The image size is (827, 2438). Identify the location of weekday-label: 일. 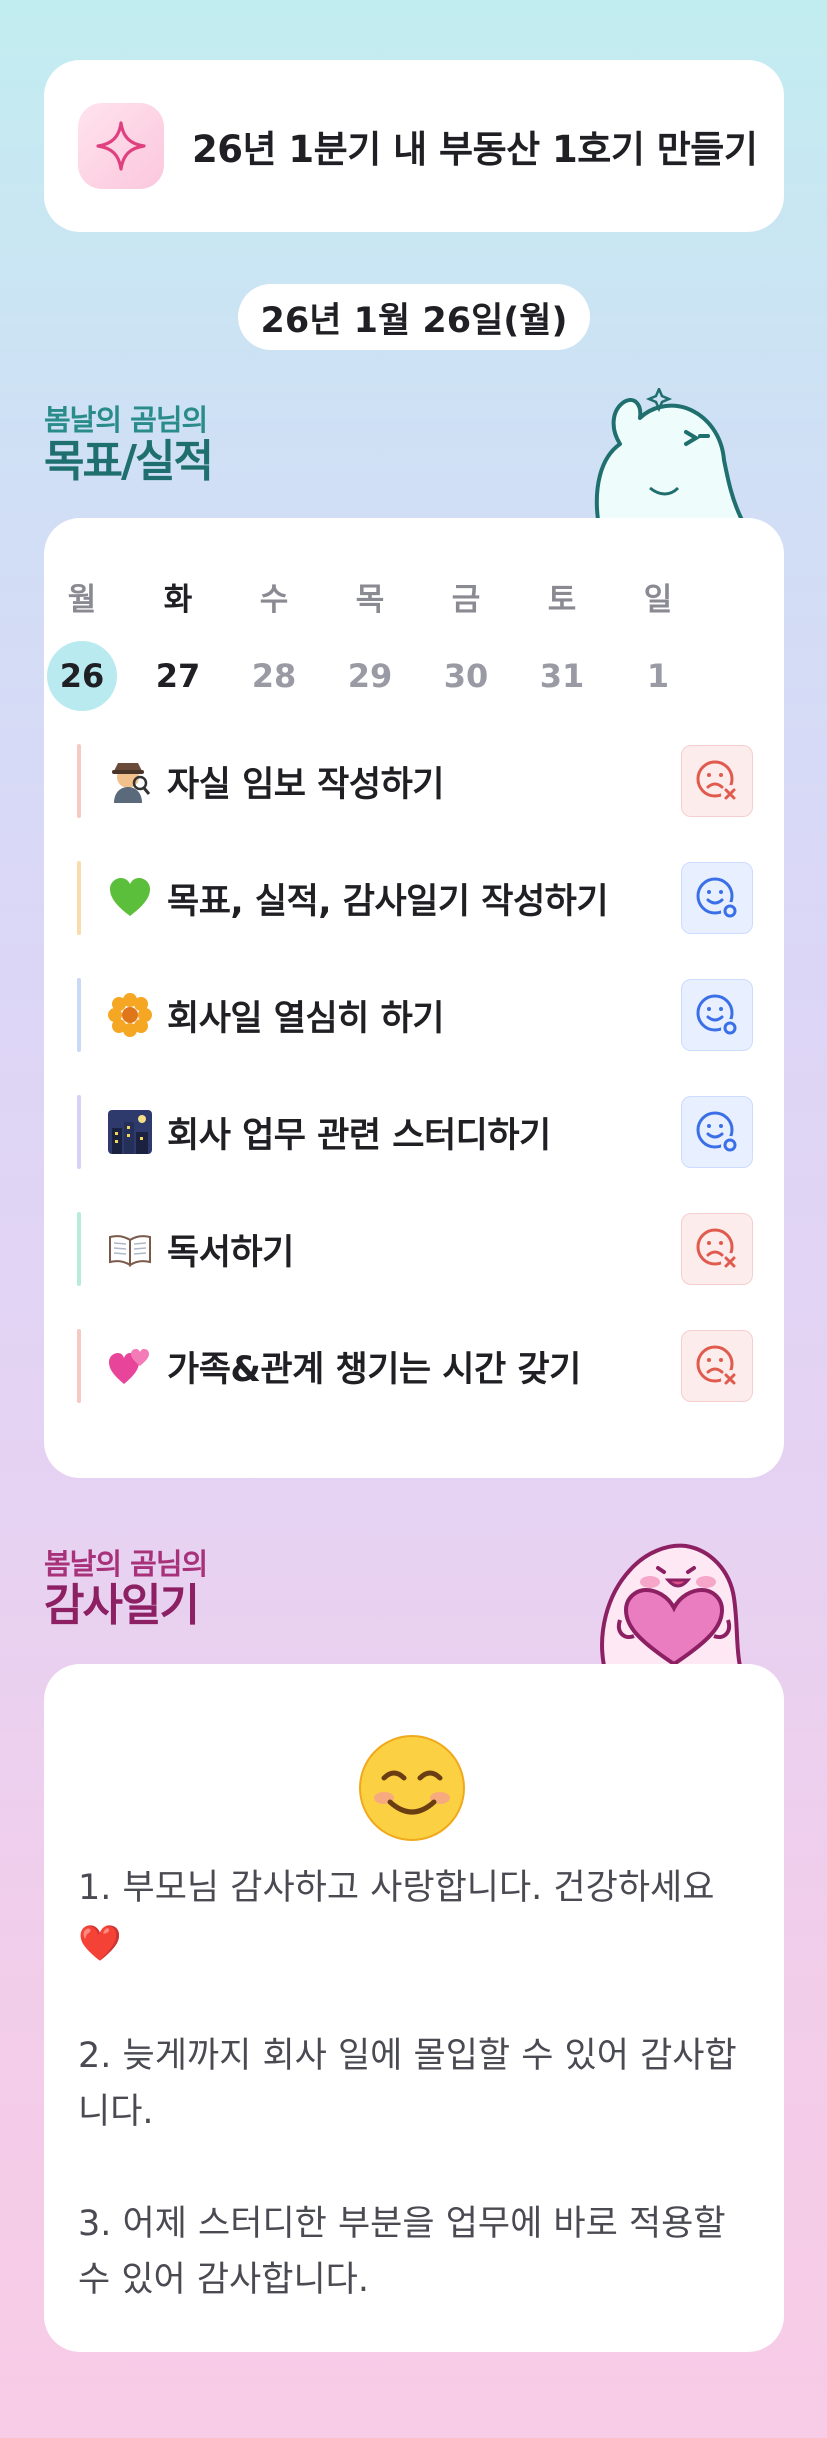
(658, 600).